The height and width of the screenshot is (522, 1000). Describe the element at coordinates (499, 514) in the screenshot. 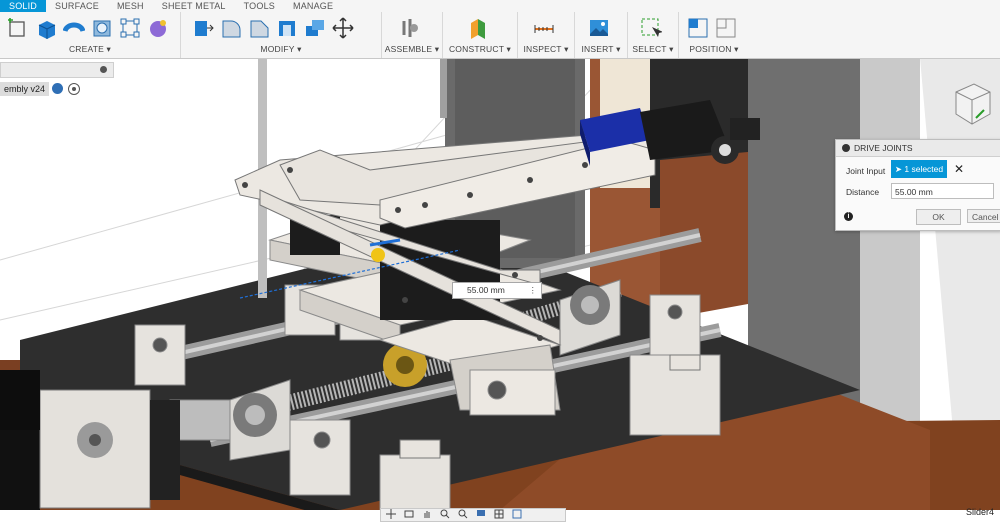

I see `grid-settings-icon` at that location.